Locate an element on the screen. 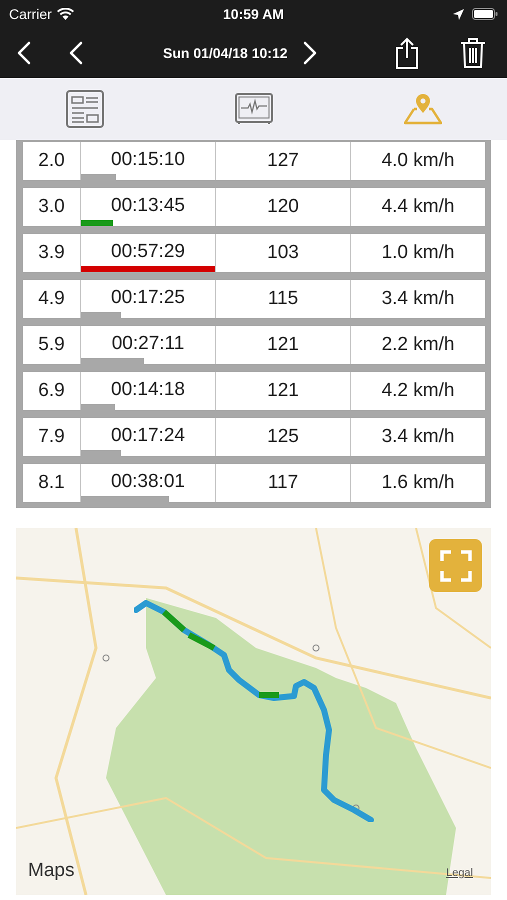 This screenshot has height=900, width=507. table-cell: 7.9 is located at coordinates (51, 437).